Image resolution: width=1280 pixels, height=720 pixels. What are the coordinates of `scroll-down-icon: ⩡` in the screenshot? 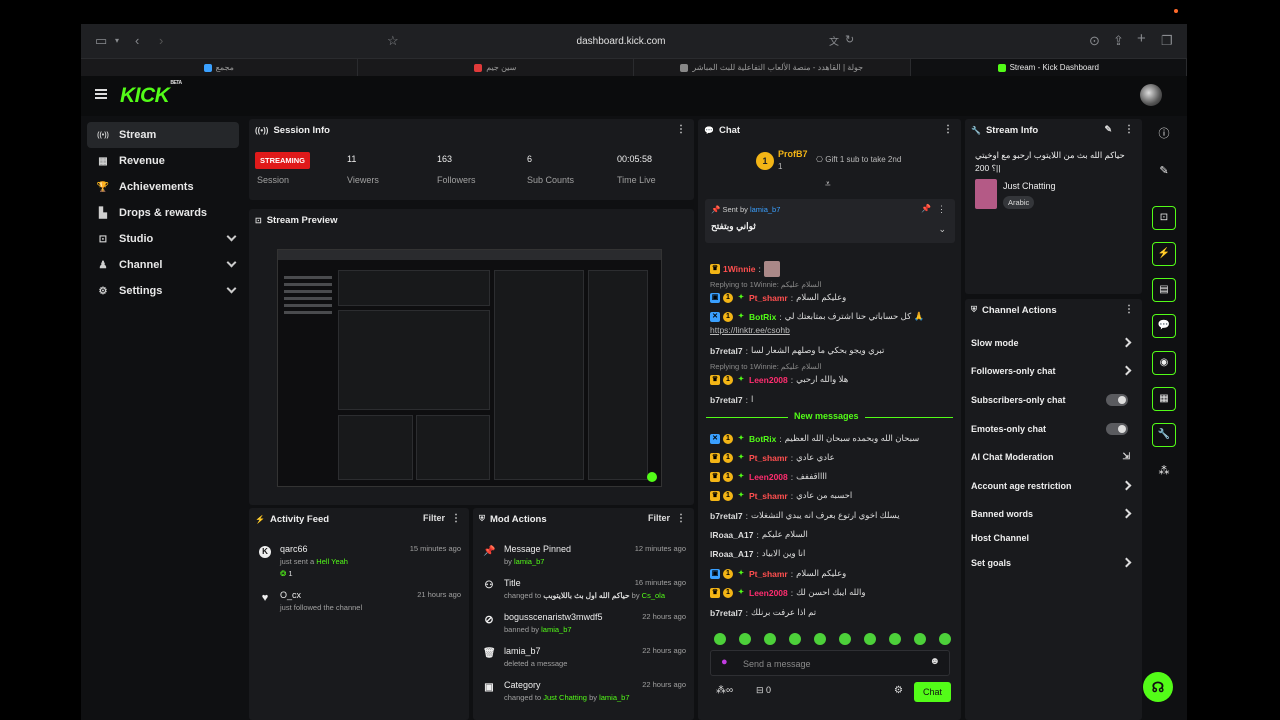 It's located at (828, 184).